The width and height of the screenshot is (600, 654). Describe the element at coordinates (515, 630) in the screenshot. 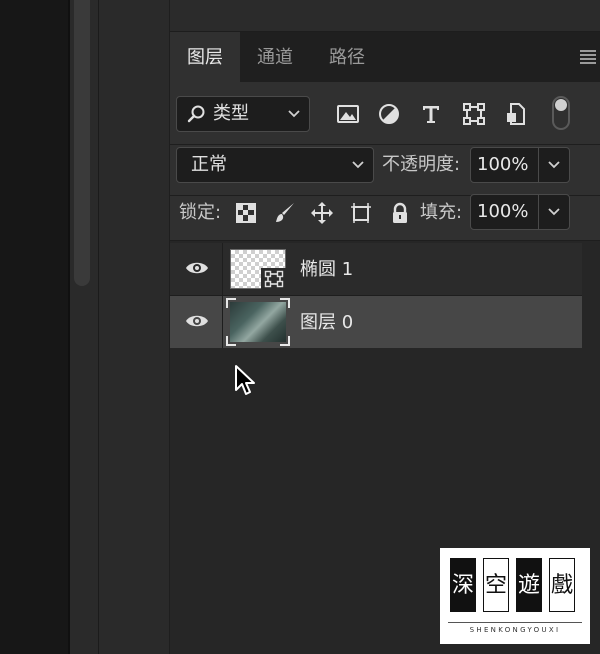

I see `logo-subtitle: SHENKONGYOUXI` at that location.